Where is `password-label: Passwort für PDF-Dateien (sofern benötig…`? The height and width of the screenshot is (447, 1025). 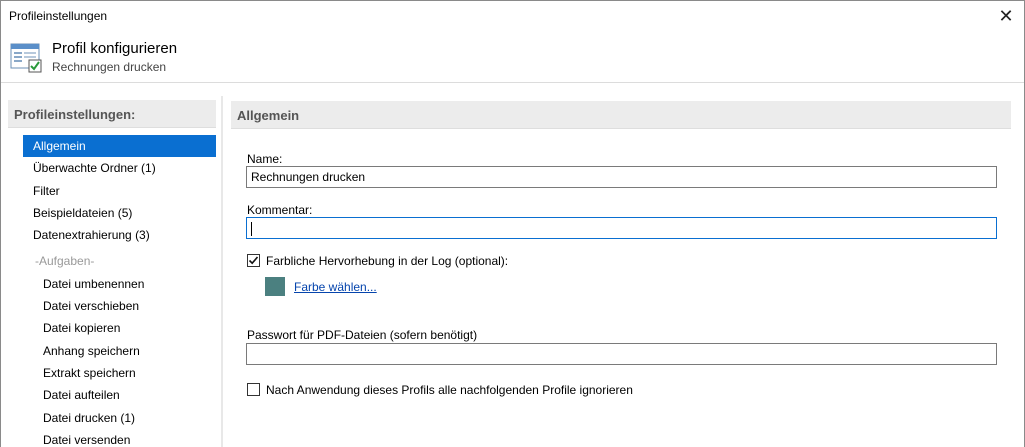
password-label: Passwort für PDF-Dateien (sofern benötig… is located at coordinates (362, 335).